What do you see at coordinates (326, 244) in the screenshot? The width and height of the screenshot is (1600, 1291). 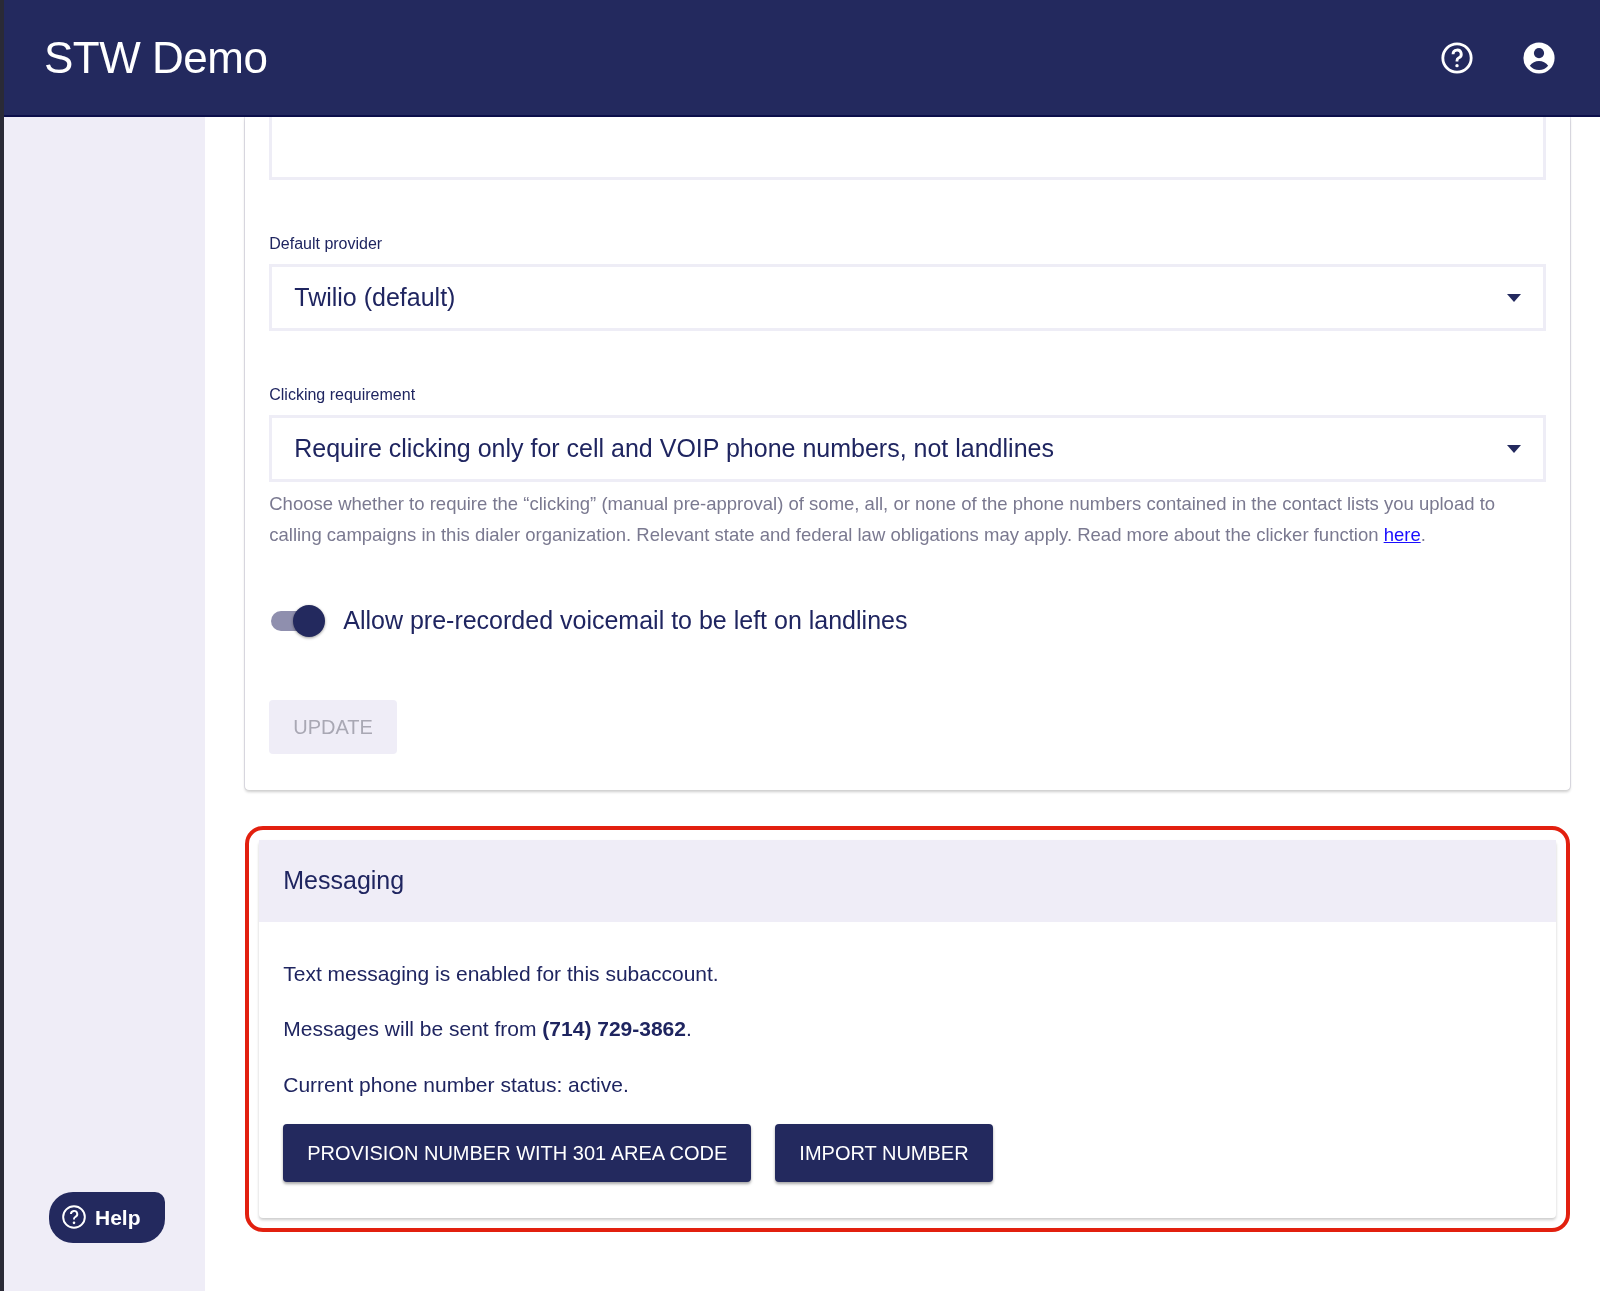 I see `field-label: Default provider` at bounding box center [326, 244].